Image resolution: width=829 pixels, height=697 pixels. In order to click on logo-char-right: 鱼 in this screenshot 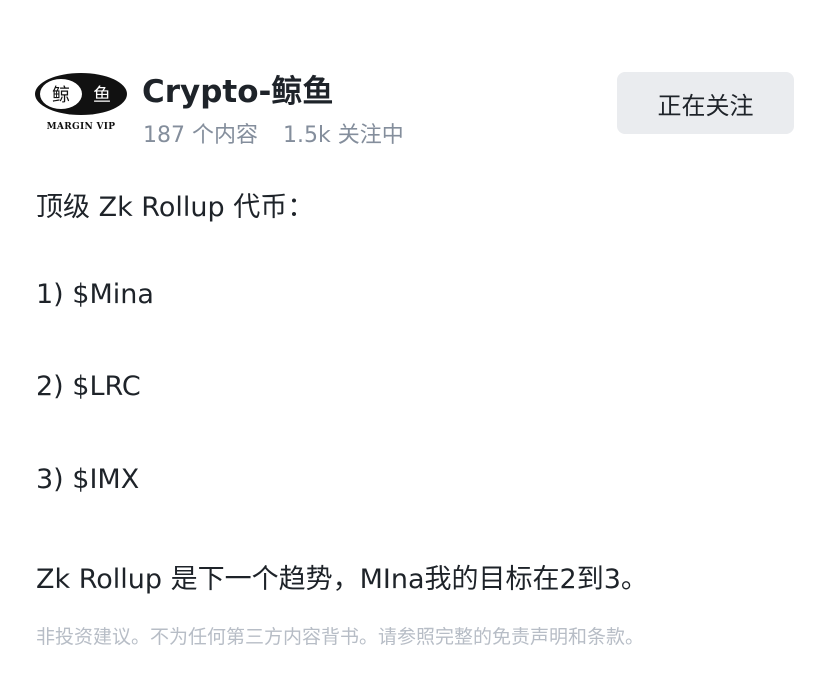, I will do `click(102, 95)`.